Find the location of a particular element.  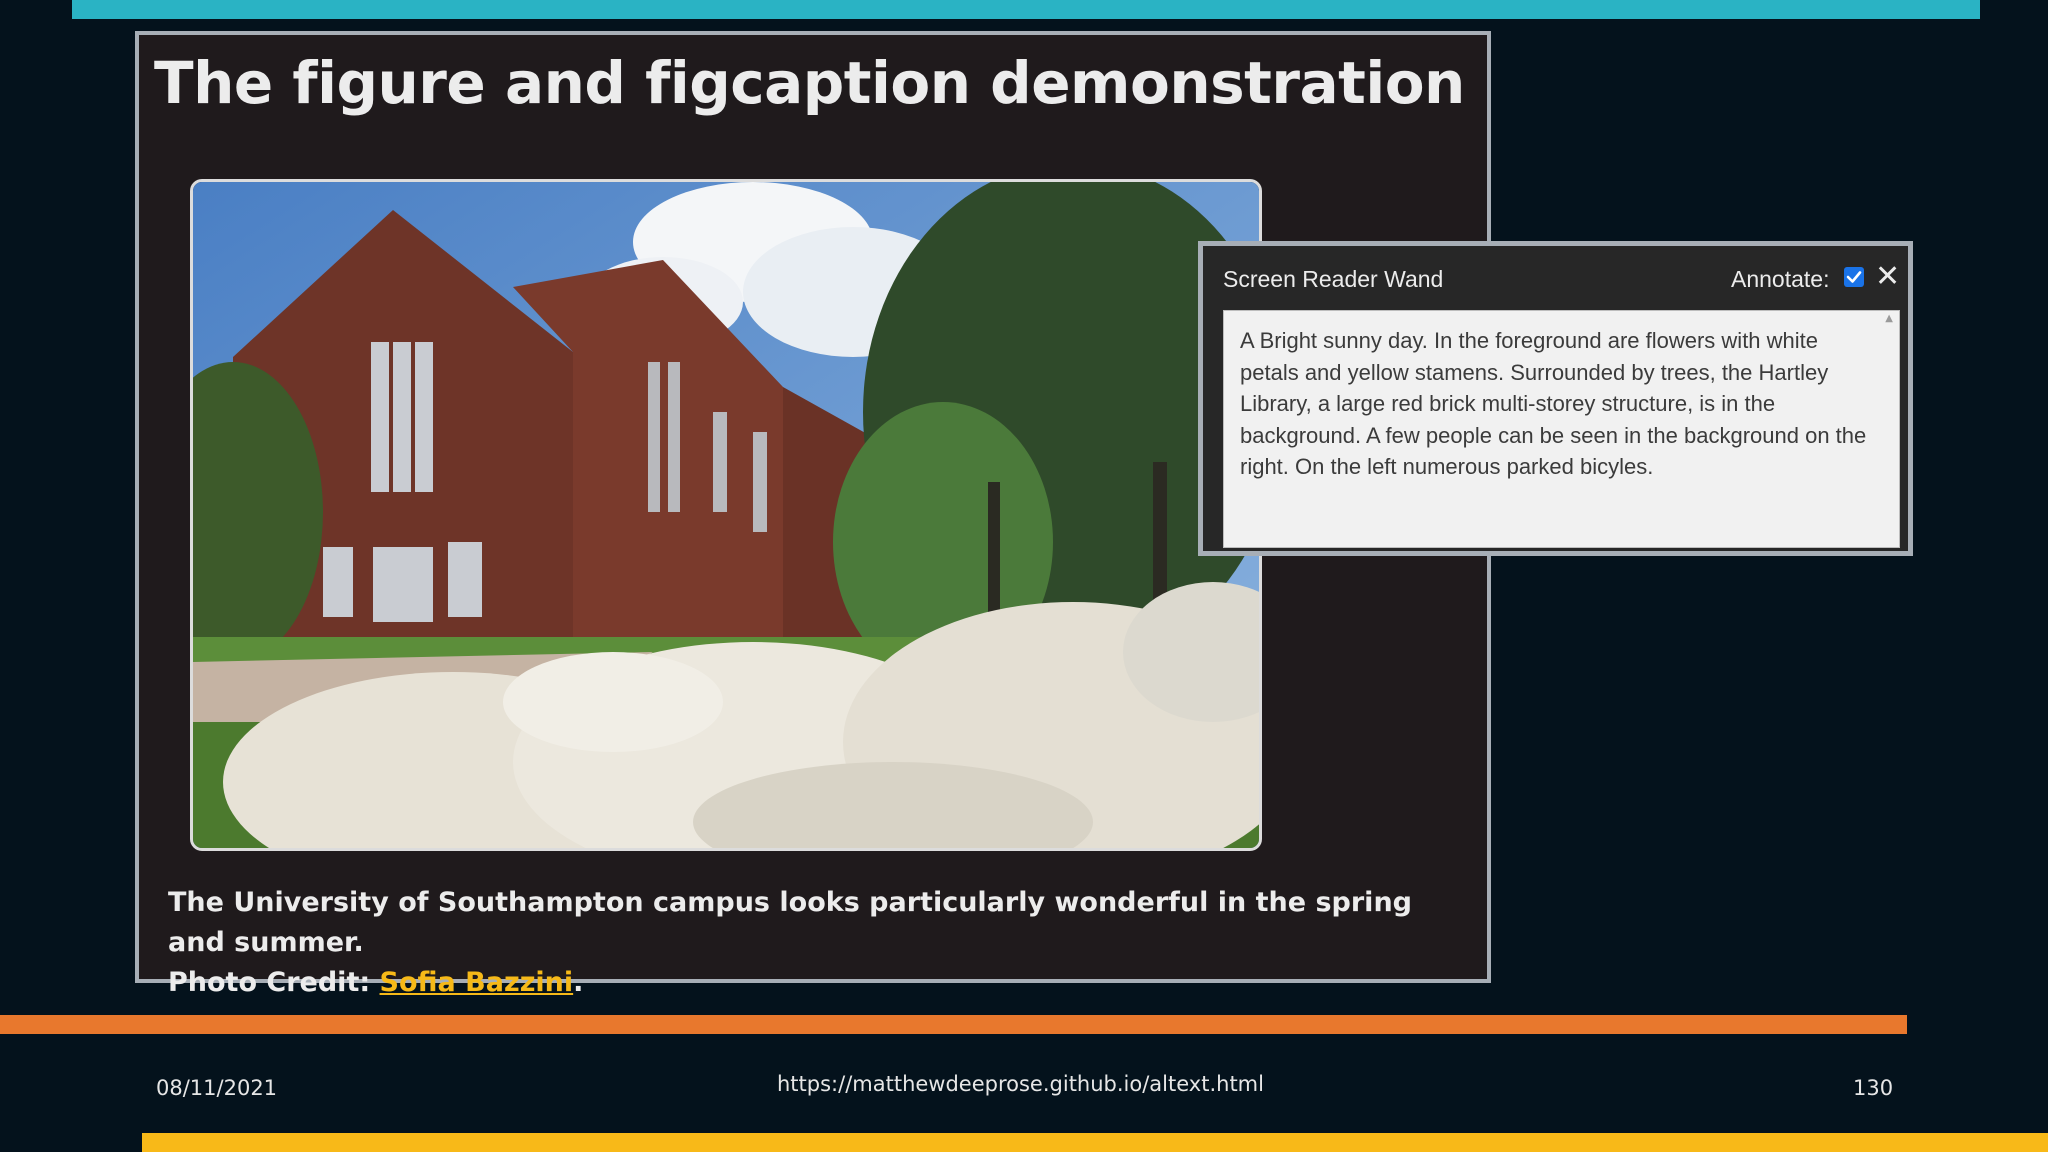

top-accent-bar is located at coordinates (1026, 9).